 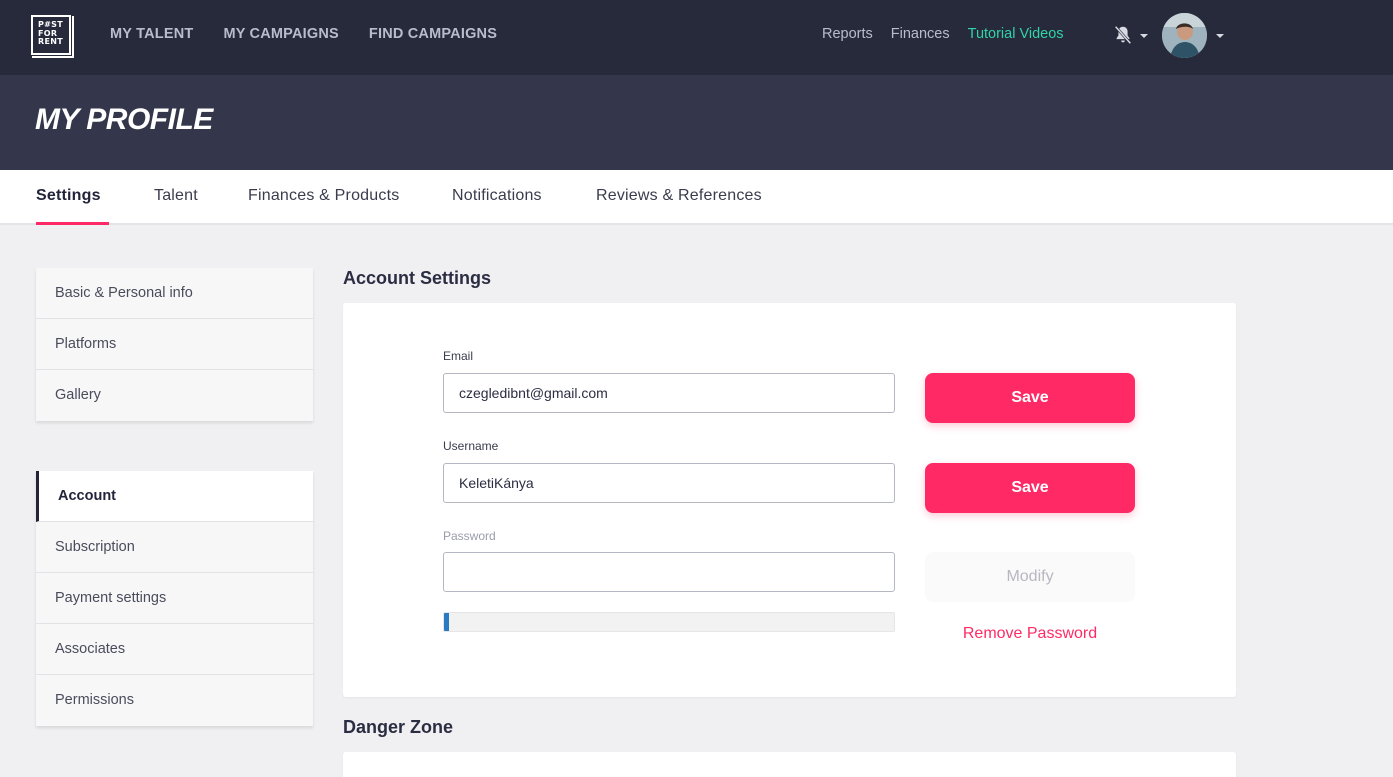 I want to click on save-email-button: Save, so click(x=1030, y=398).